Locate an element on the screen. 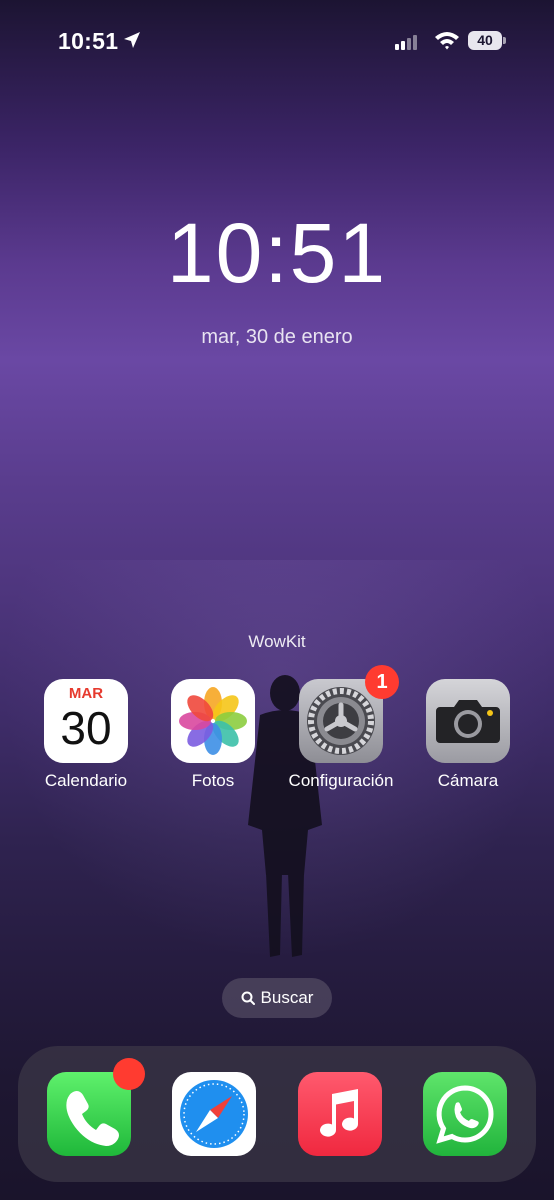  wifi-icon is located at coordinates (447, 41).